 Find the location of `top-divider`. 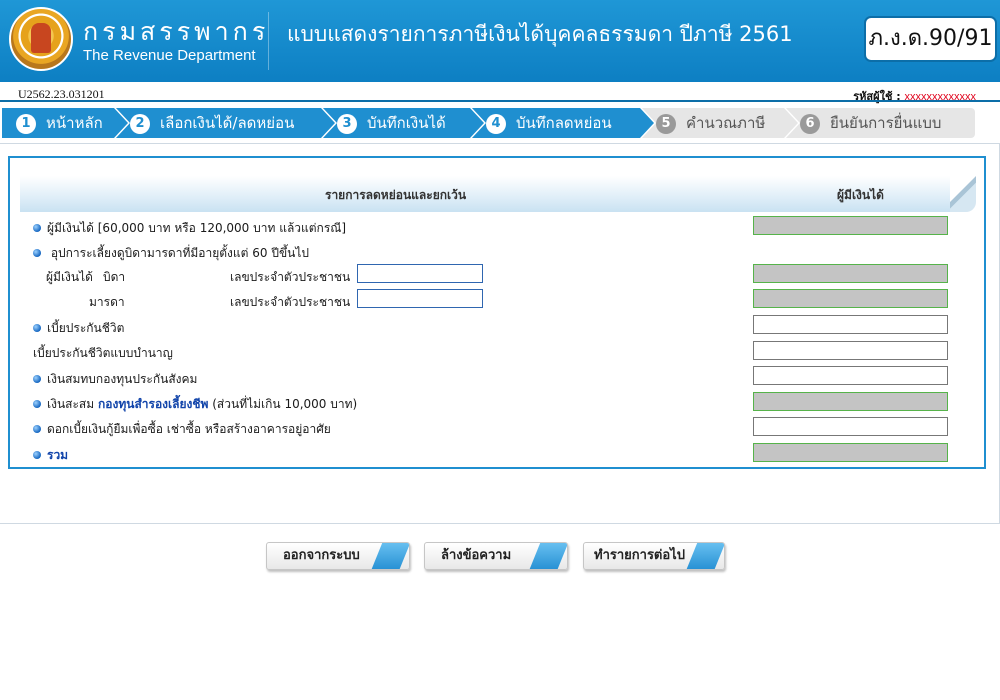

top-divider is located at coordinates (500, 101).